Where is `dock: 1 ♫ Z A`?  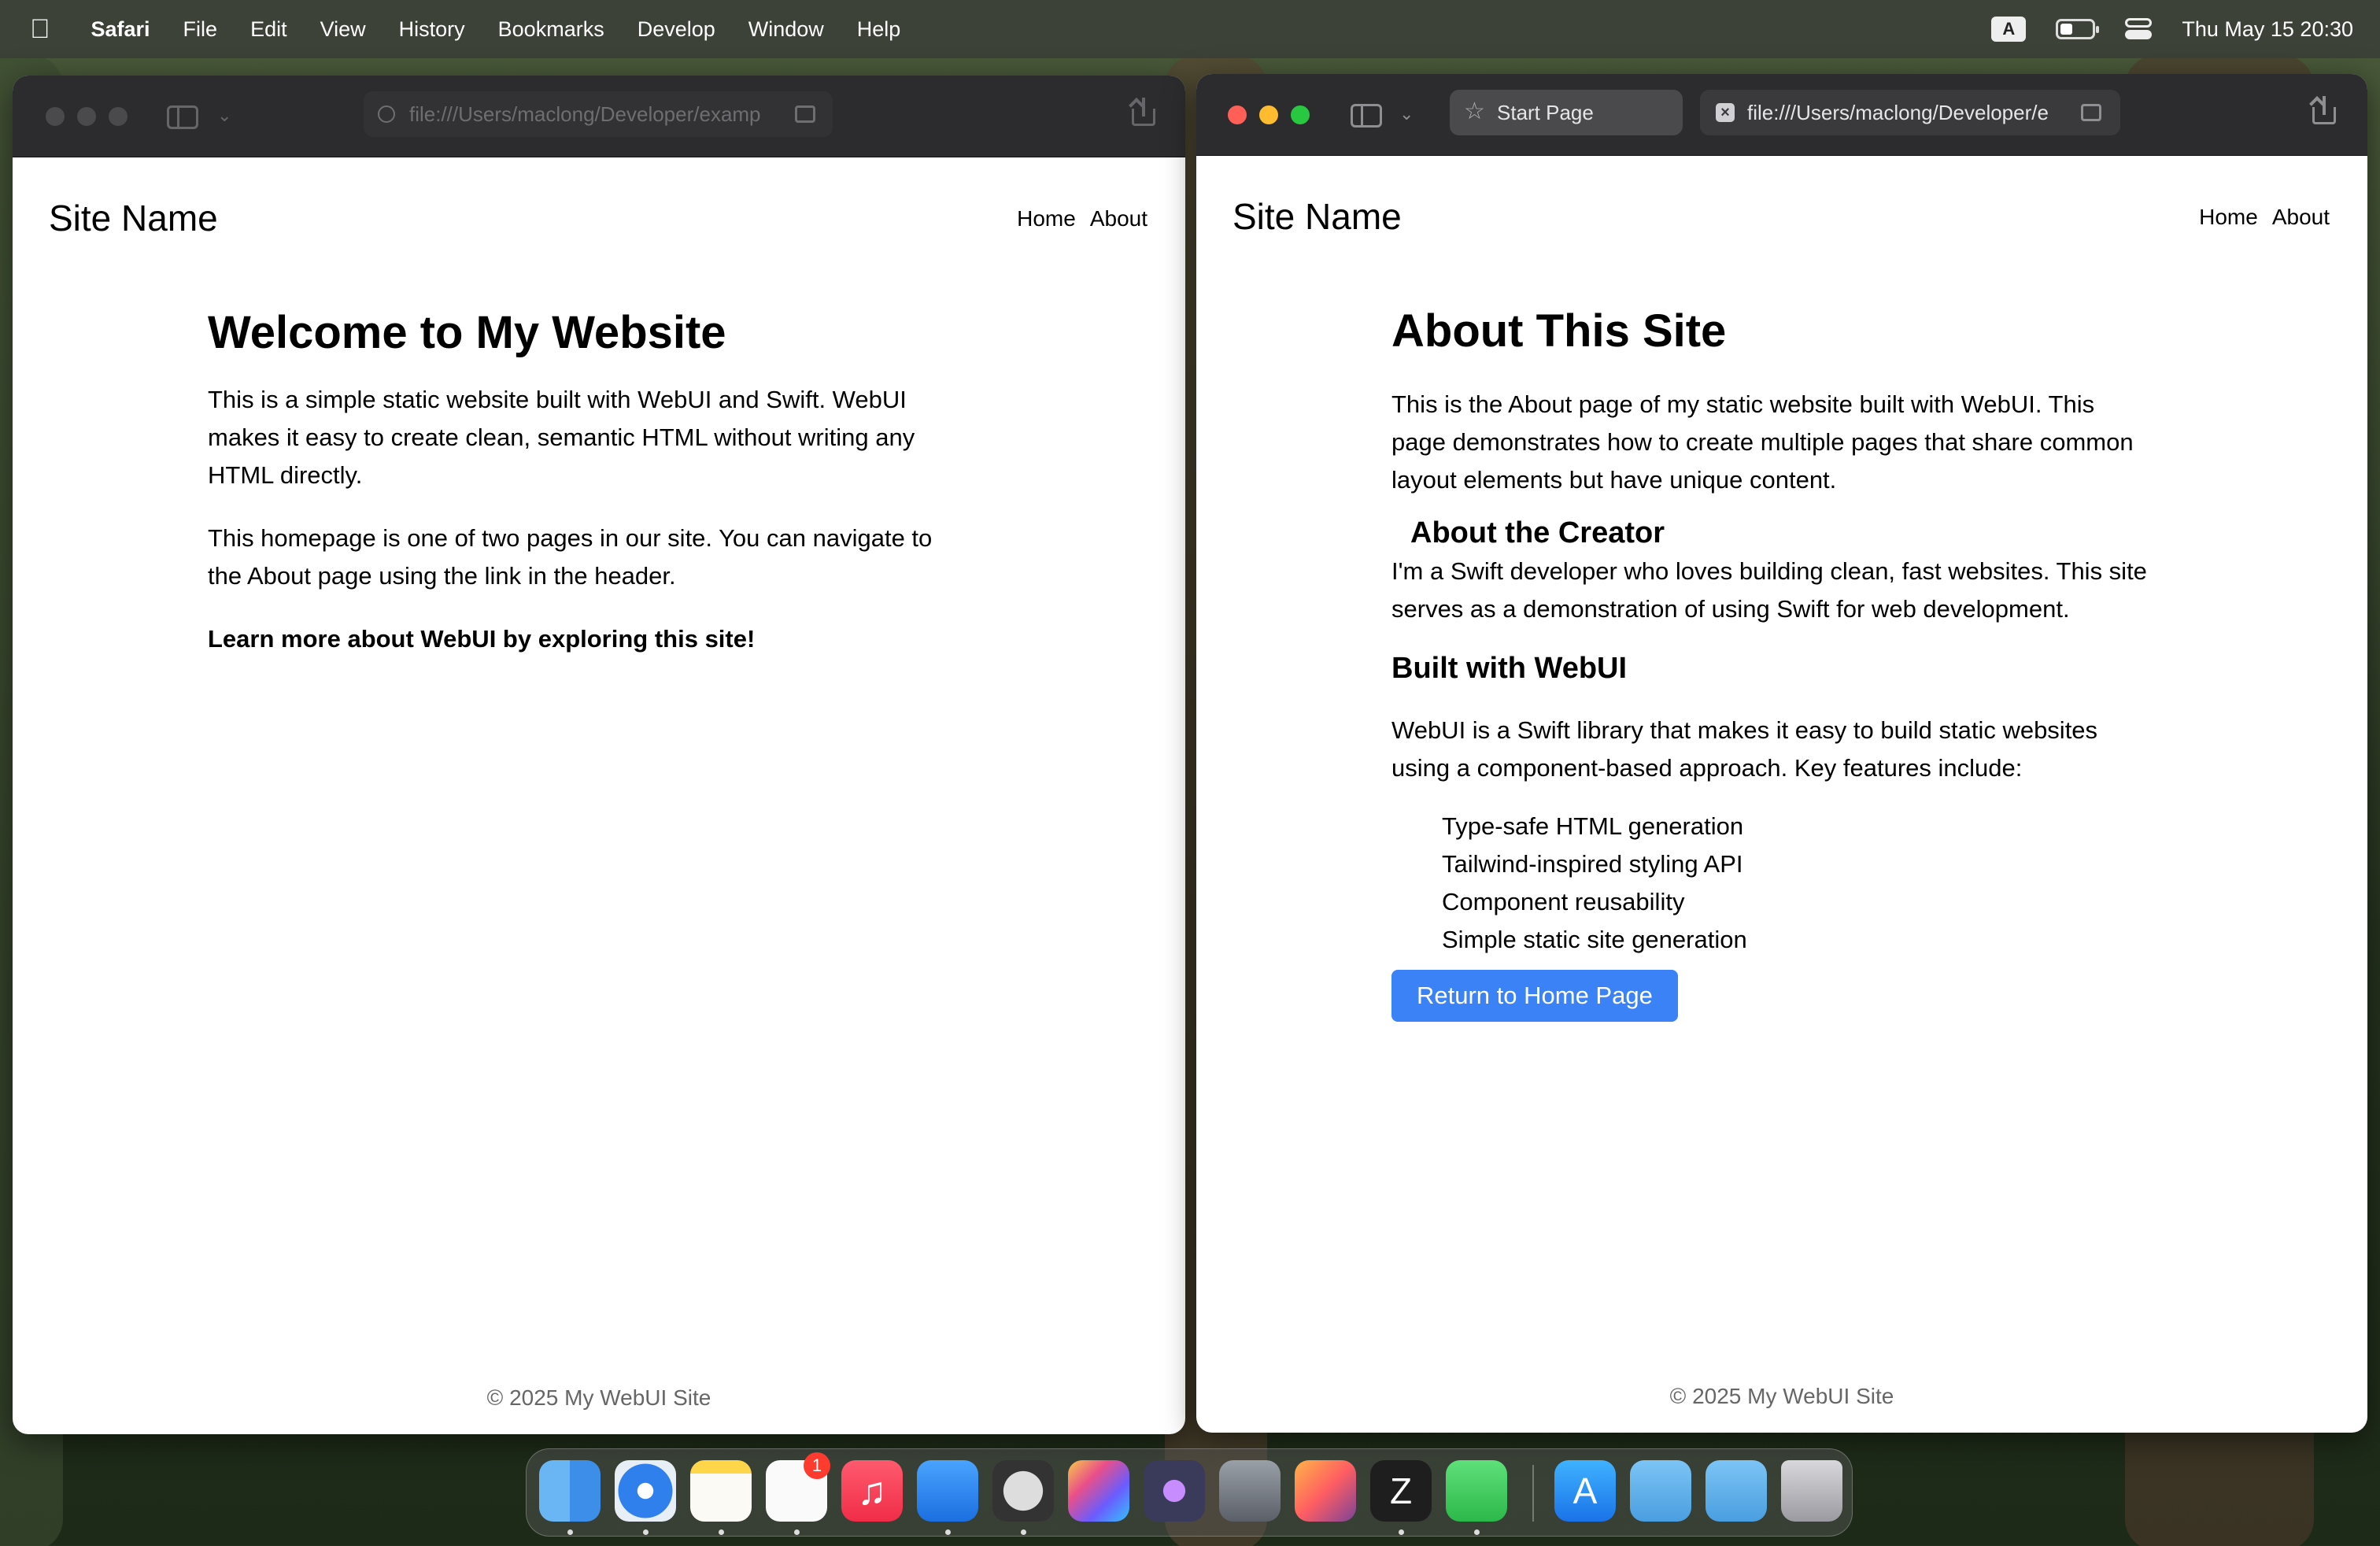
dock: 1 ♫ Z A is located at coordinates (1189, 1493).